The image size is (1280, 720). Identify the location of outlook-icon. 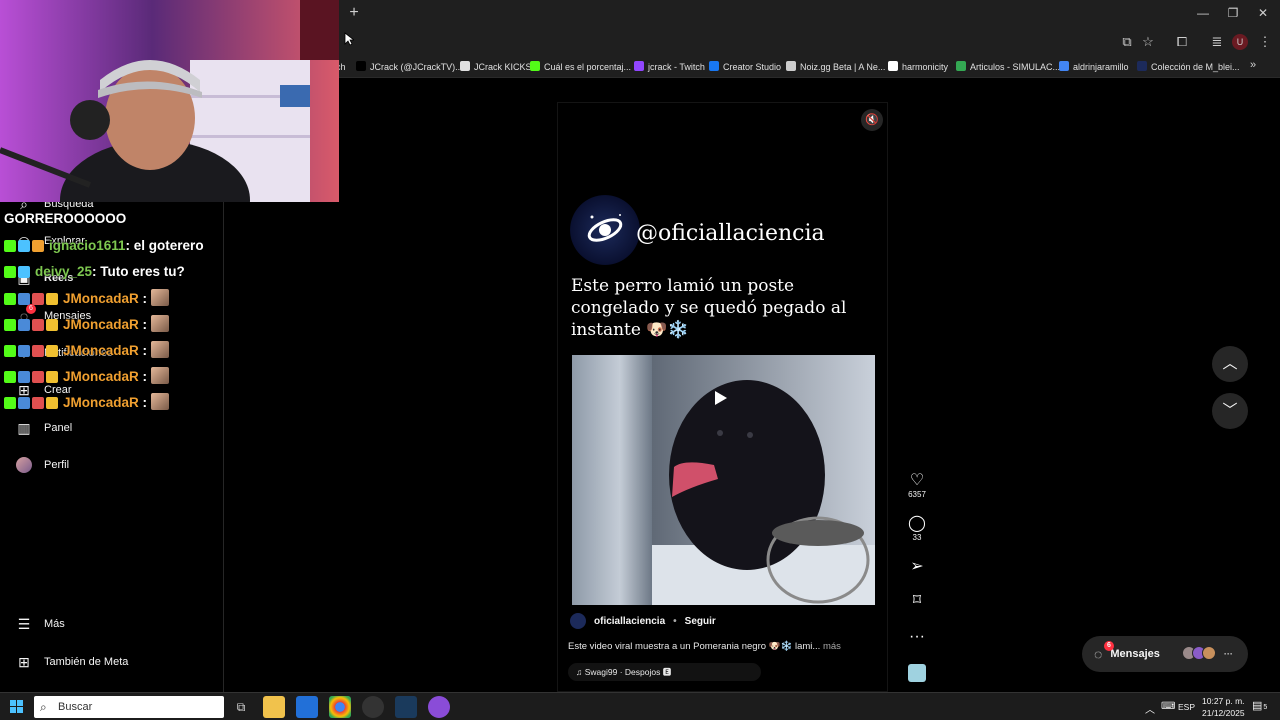
(307, 707).